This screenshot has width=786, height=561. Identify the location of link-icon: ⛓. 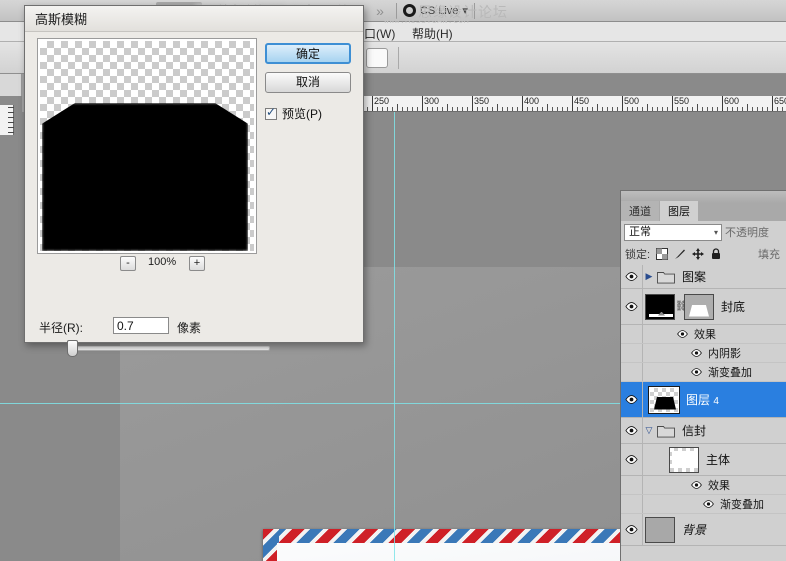
(681, 306).